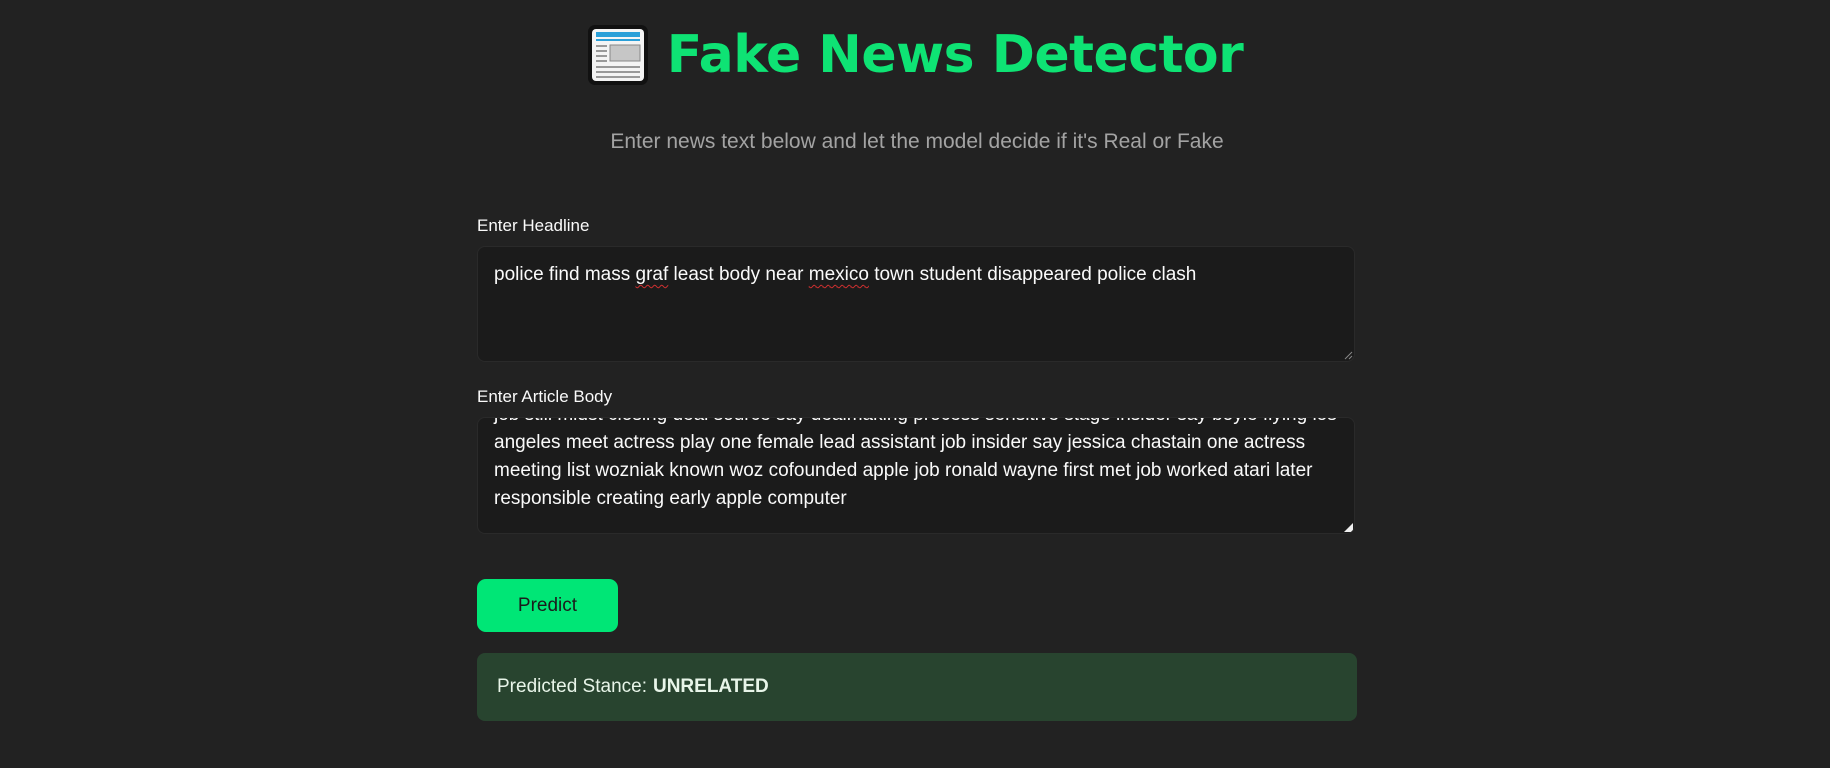 Image resolution: width=1830 pixels, height=768 pixels. Describe the element at coordinates (572, 686) in the screenshot. I see `result-prefix: Predicted Stance:` at that location.